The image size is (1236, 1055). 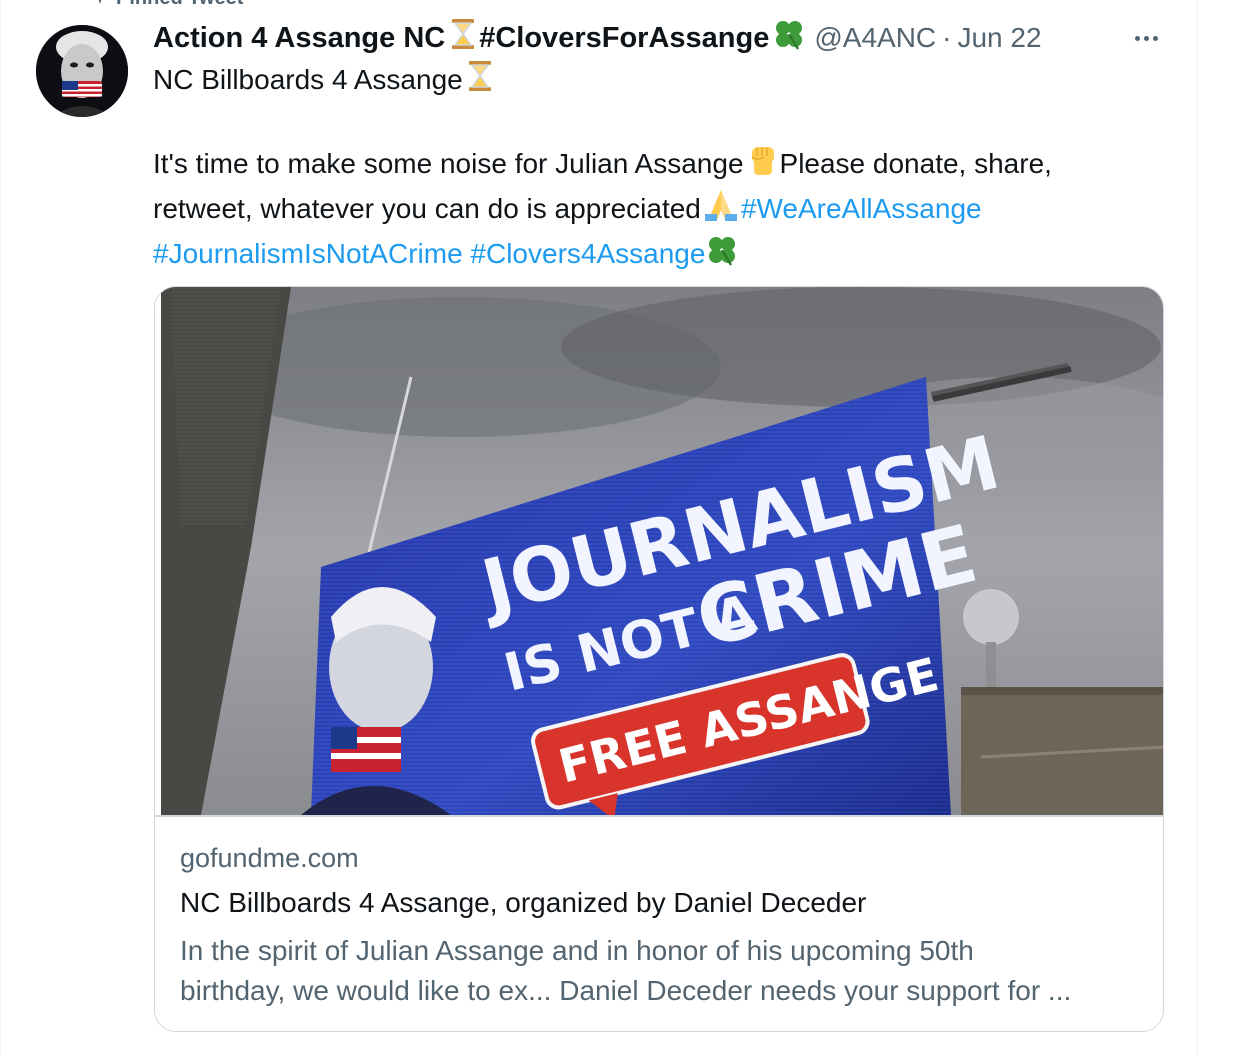 What do you see at coordinates (179, 5) in the screenshot?
I see `pinned-tweet-label: Pinned Tweet` at bounding box center [179, 5].